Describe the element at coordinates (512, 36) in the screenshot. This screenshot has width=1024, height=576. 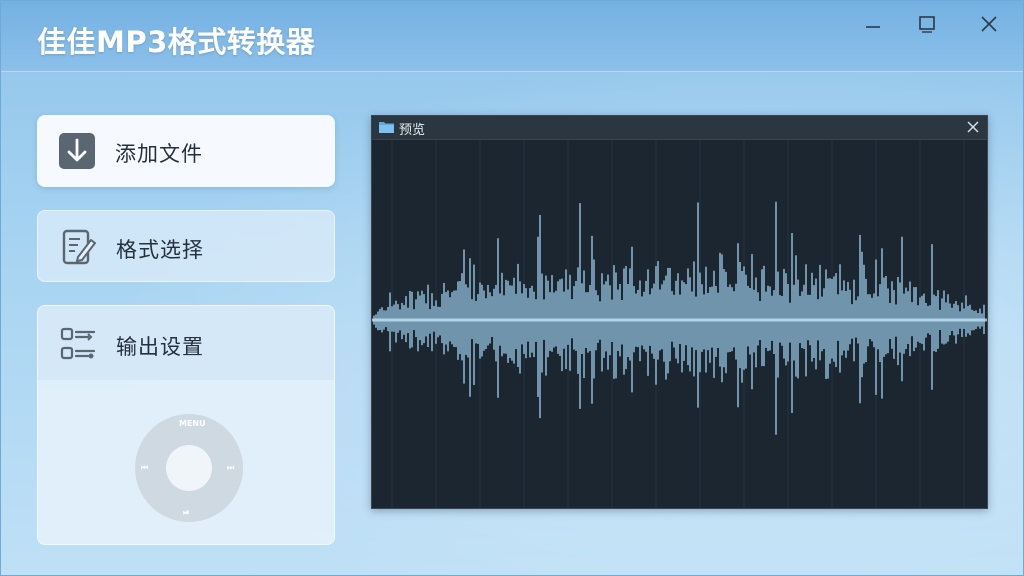
I see `title-bar: 佳佳MP3格式转换器` at that location.